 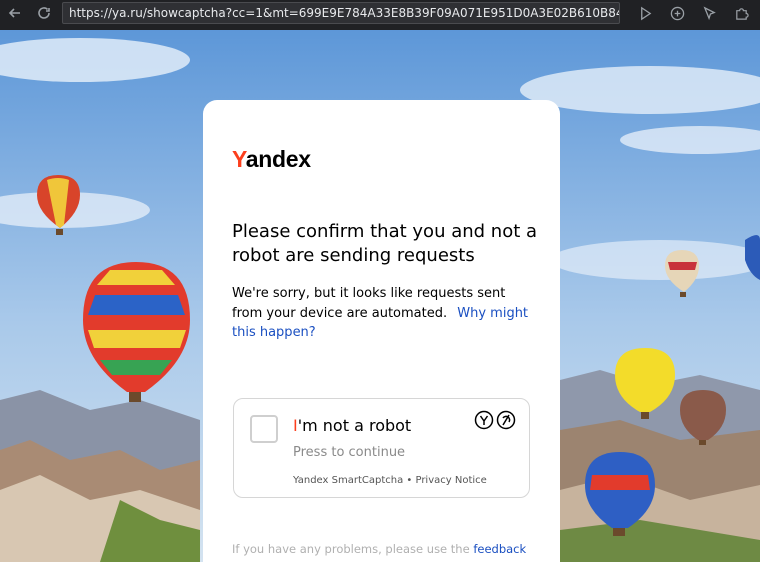 I want to click on feedback-link: feedback, so click(x=499, y=549).